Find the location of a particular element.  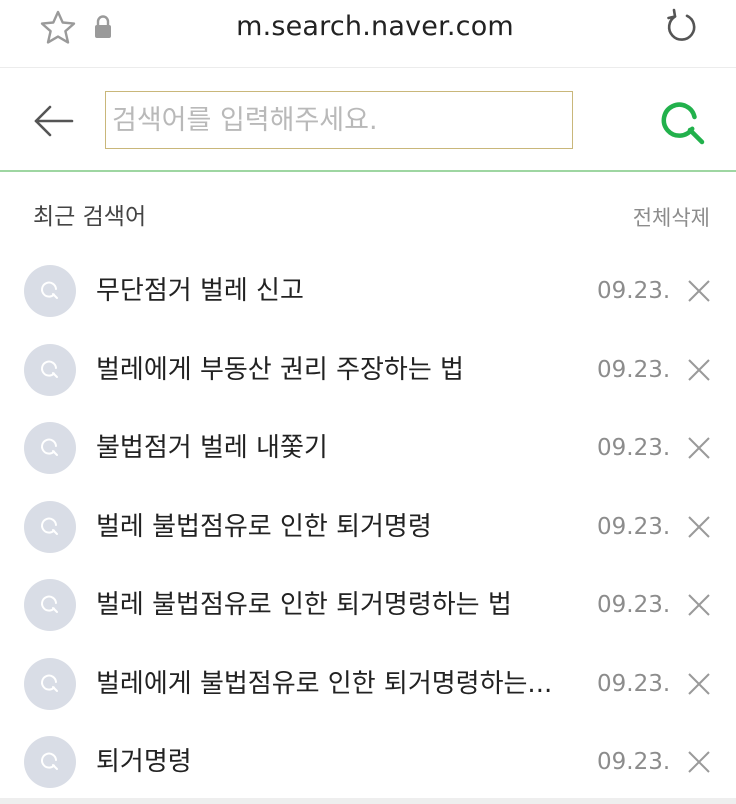

list-item: 벌레에게 불법점유로 인한 퇴거명령하는... 09.23. is located at coordinates (368, 684).